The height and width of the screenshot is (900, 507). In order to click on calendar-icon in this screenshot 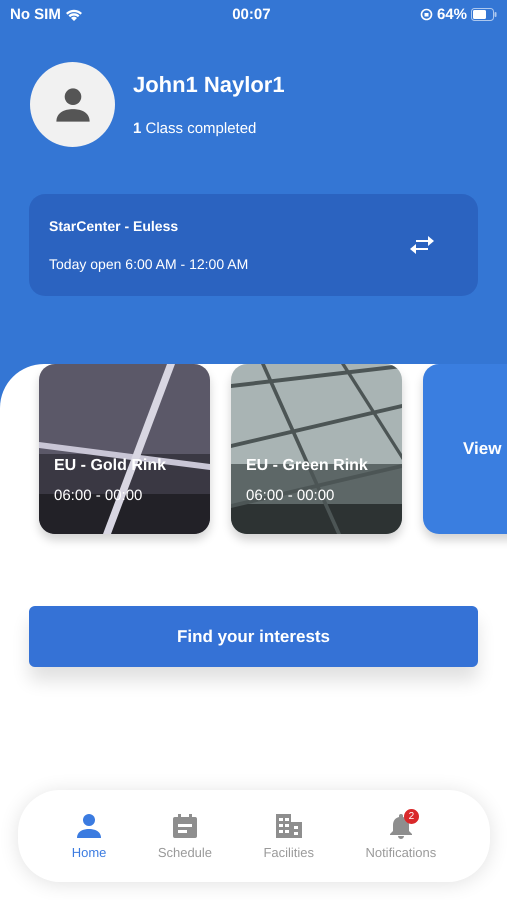, I will do `click(185, 825)`.